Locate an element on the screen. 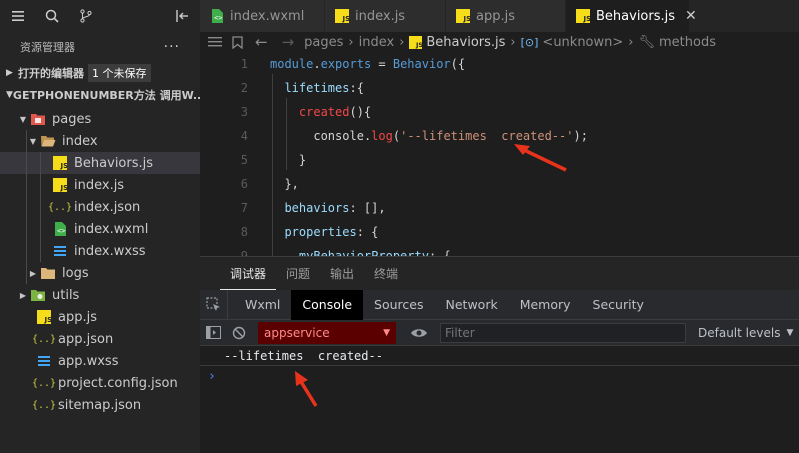 This screenshot has width=799, height=453. breadcrumb-item: pages is located at coordinates (323, 42).